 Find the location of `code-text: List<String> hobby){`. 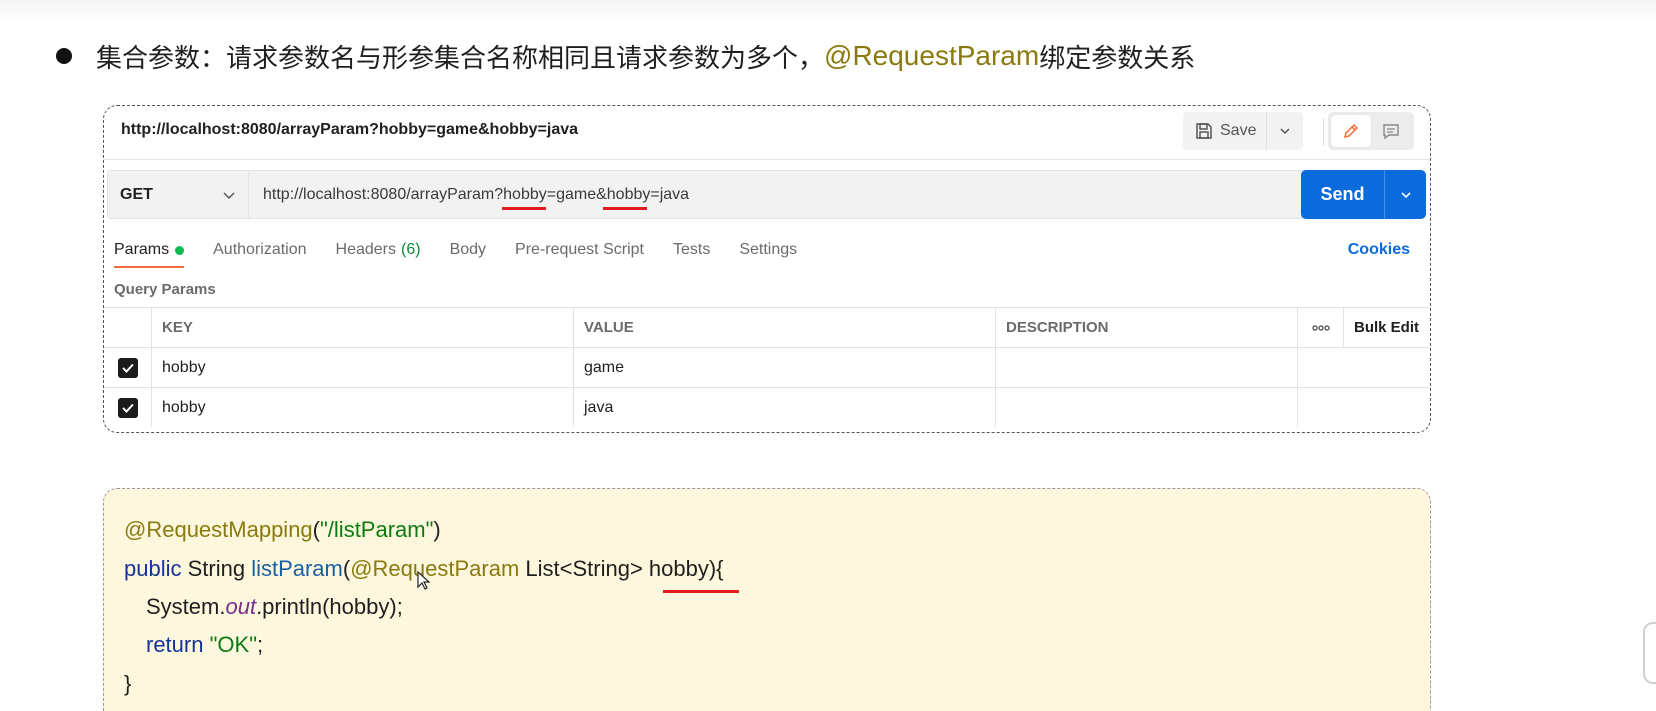

code-text: List<String> hobby){ is located at coordinates (621, 568).